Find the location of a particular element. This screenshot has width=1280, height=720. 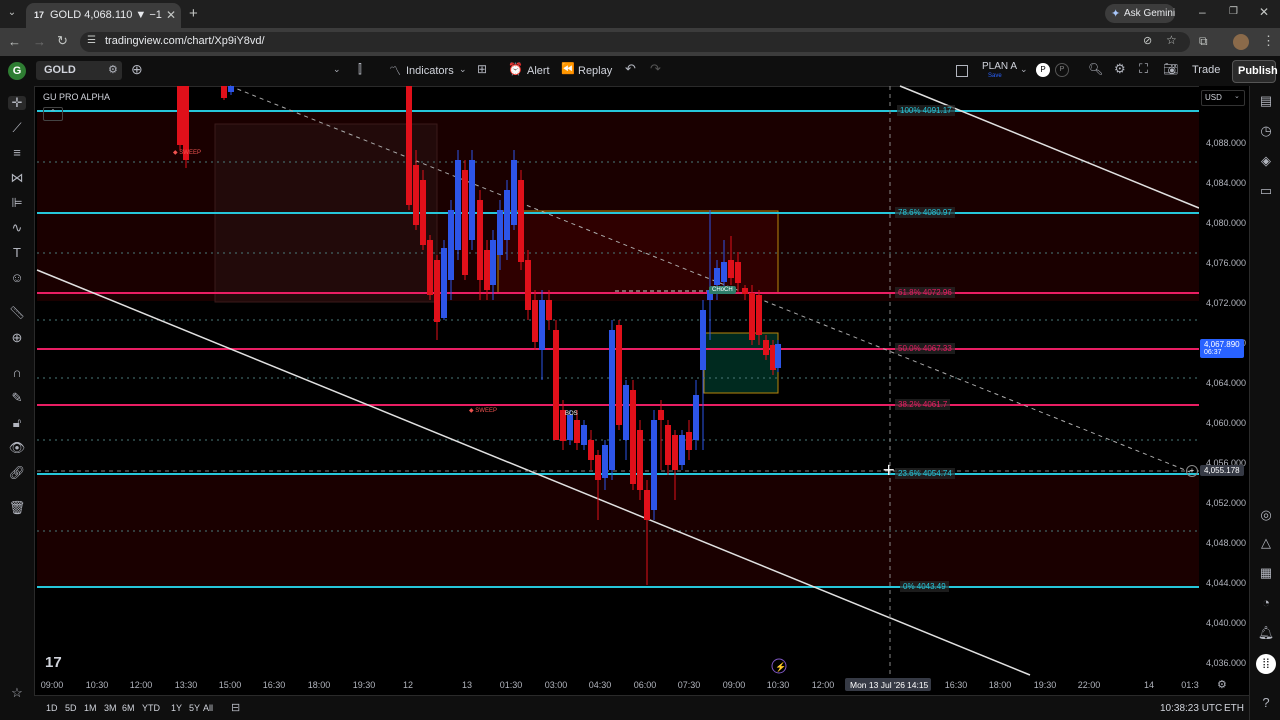

sweep-label-1: ◆ SWEEP is located at coordinates (187, 153).